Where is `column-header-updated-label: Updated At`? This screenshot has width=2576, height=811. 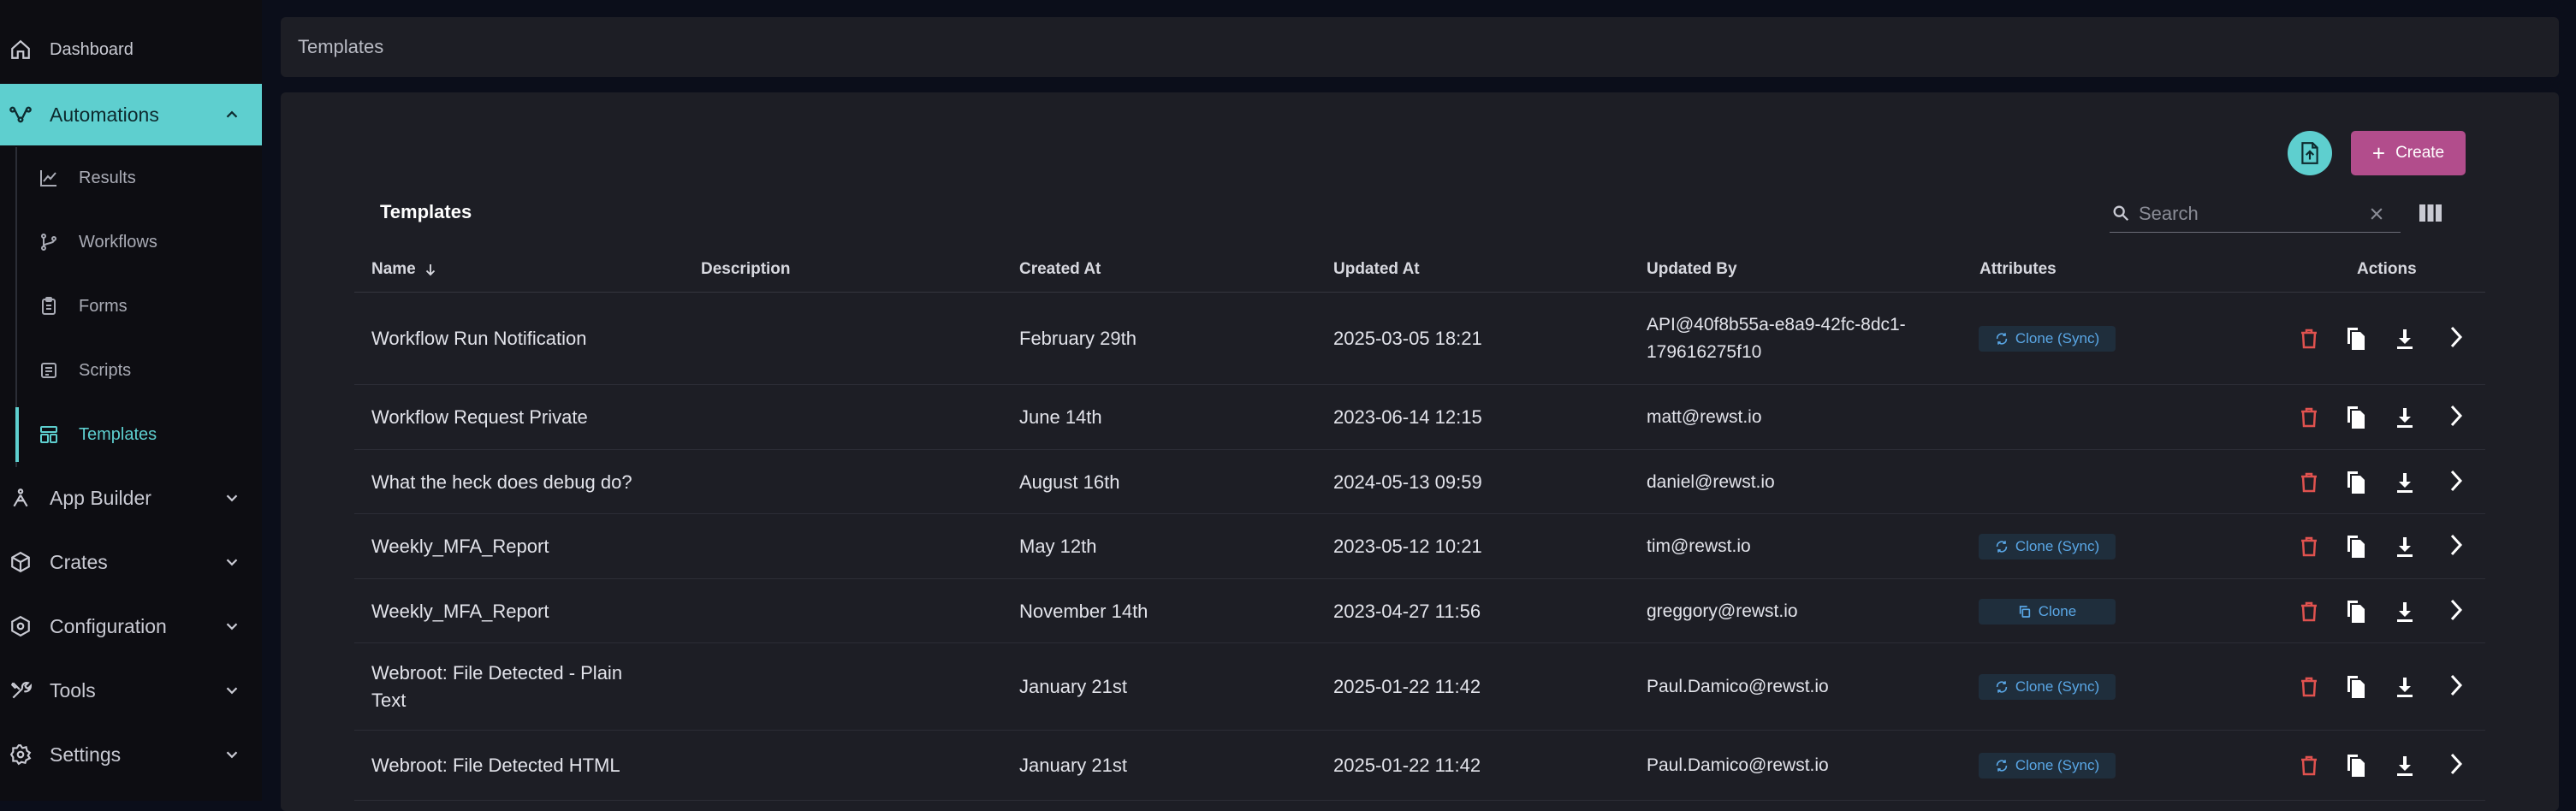 column-header-updated-label: Updated At is located at coordinates (1376, 269).